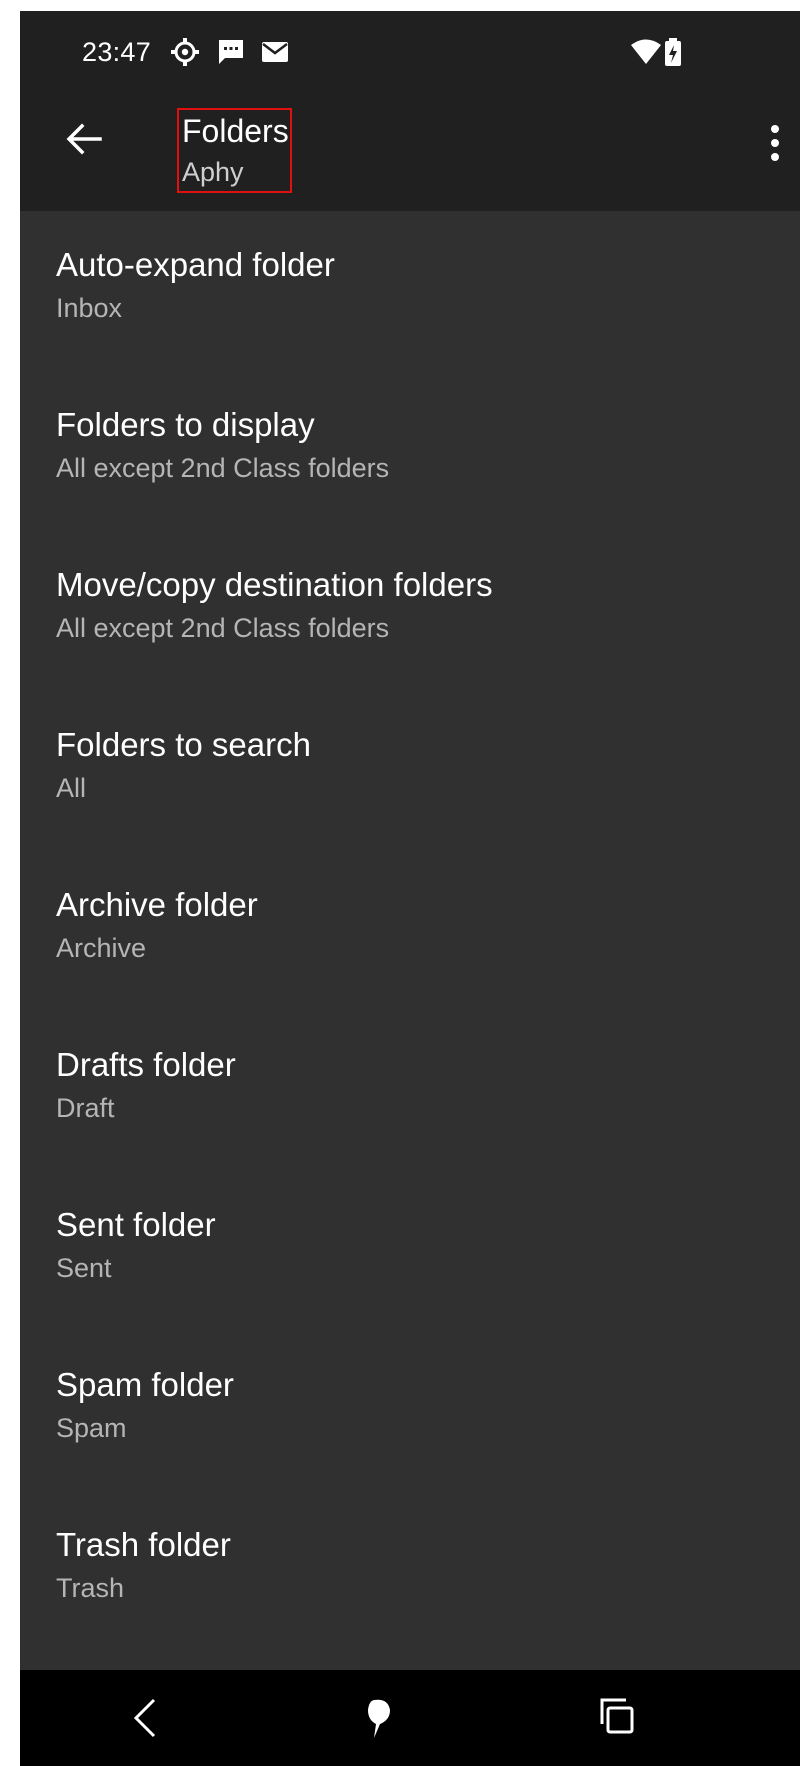  What do you see at coordinates (410, 1571) in the screenshot?
I see `pref-trash-folder: Trash folder Trash` at bounding box center [410, 1571].